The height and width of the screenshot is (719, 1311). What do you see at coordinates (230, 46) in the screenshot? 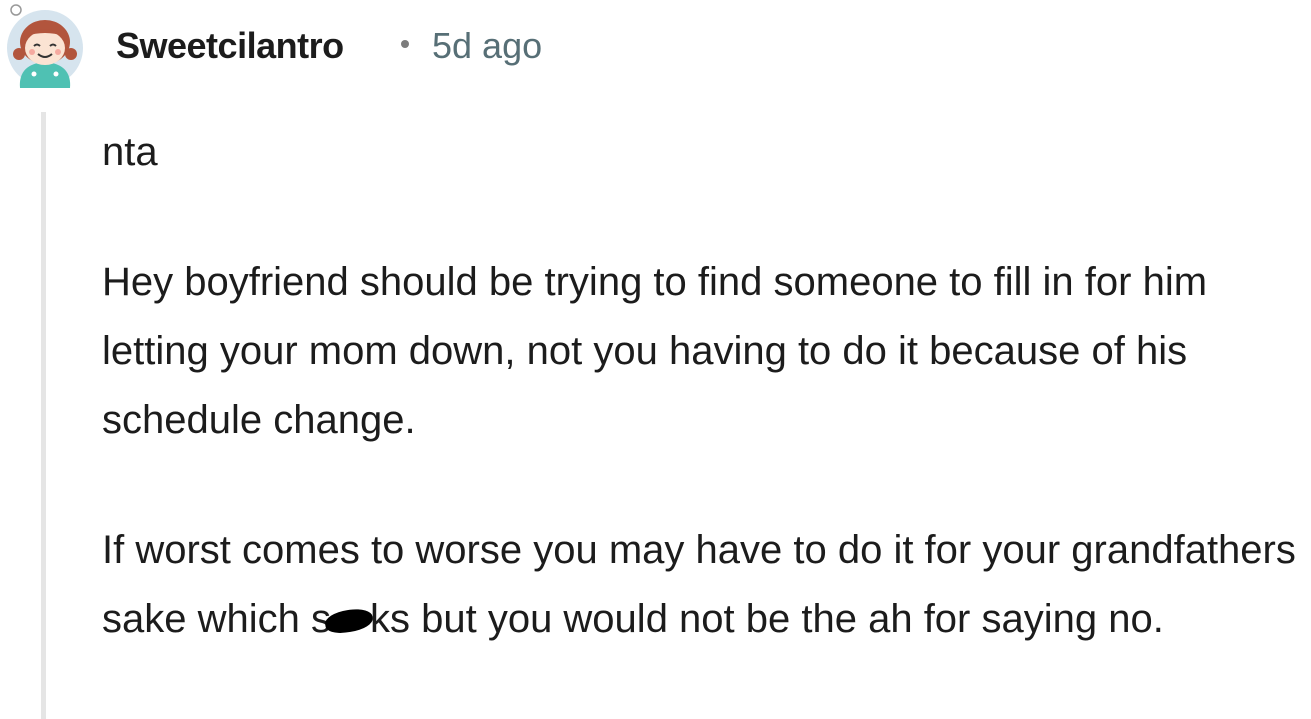
I see `comment-author: Sweetcilantro` at bounding box center [230, 46].